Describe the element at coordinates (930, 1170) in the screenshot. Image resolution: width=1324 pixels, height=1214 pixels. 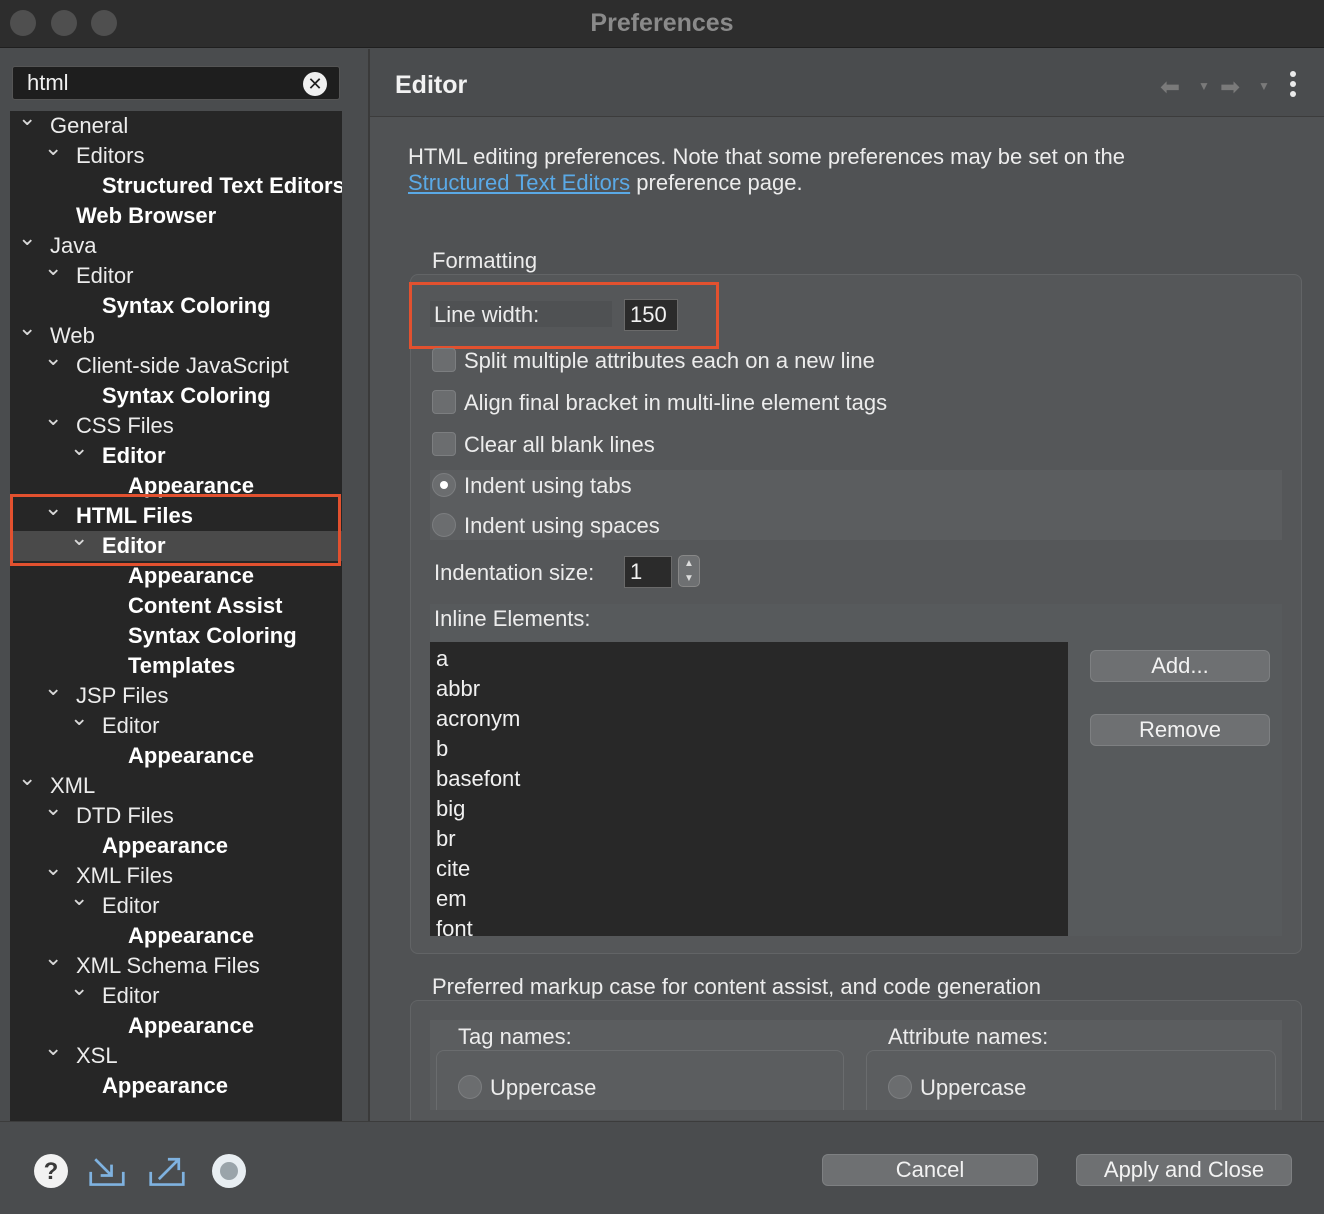
I see `cancel-button: Cancel` at that location.